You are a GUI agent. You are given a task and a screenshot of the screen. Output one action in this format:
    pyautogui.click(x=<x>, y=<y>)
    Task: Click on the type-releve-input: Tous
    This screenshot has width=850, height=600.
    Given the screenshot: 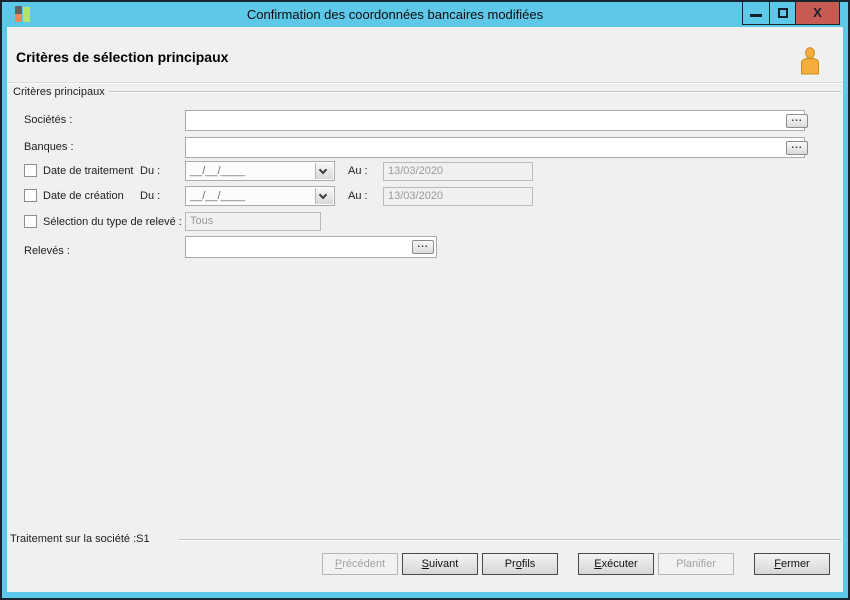 What is the action you would take?
    pyautogui.click(x=253, y=221)
    